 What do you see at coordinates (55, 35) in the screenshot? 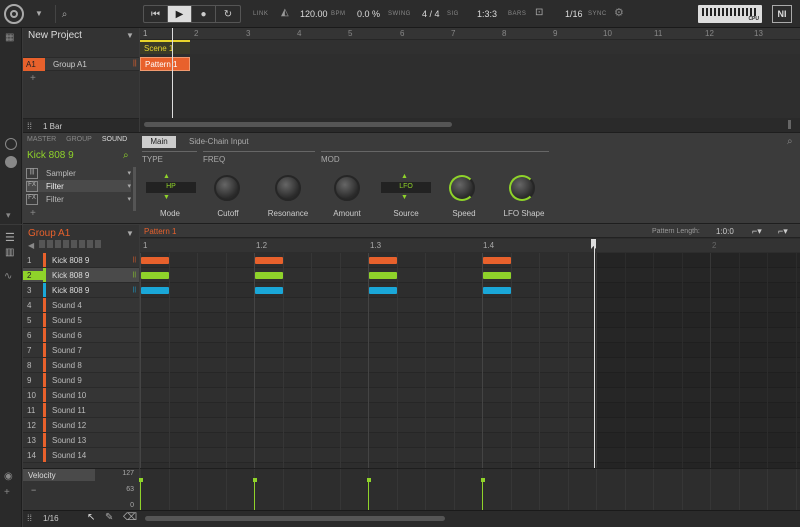
I see `project-name: New Project` at bounding box center [55, 35].